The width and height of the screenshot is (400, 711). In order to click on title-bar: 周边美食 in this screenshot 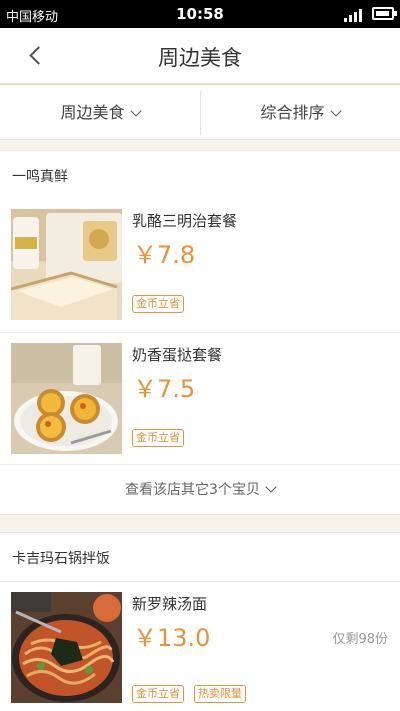, I will do `click(200, 56)`.